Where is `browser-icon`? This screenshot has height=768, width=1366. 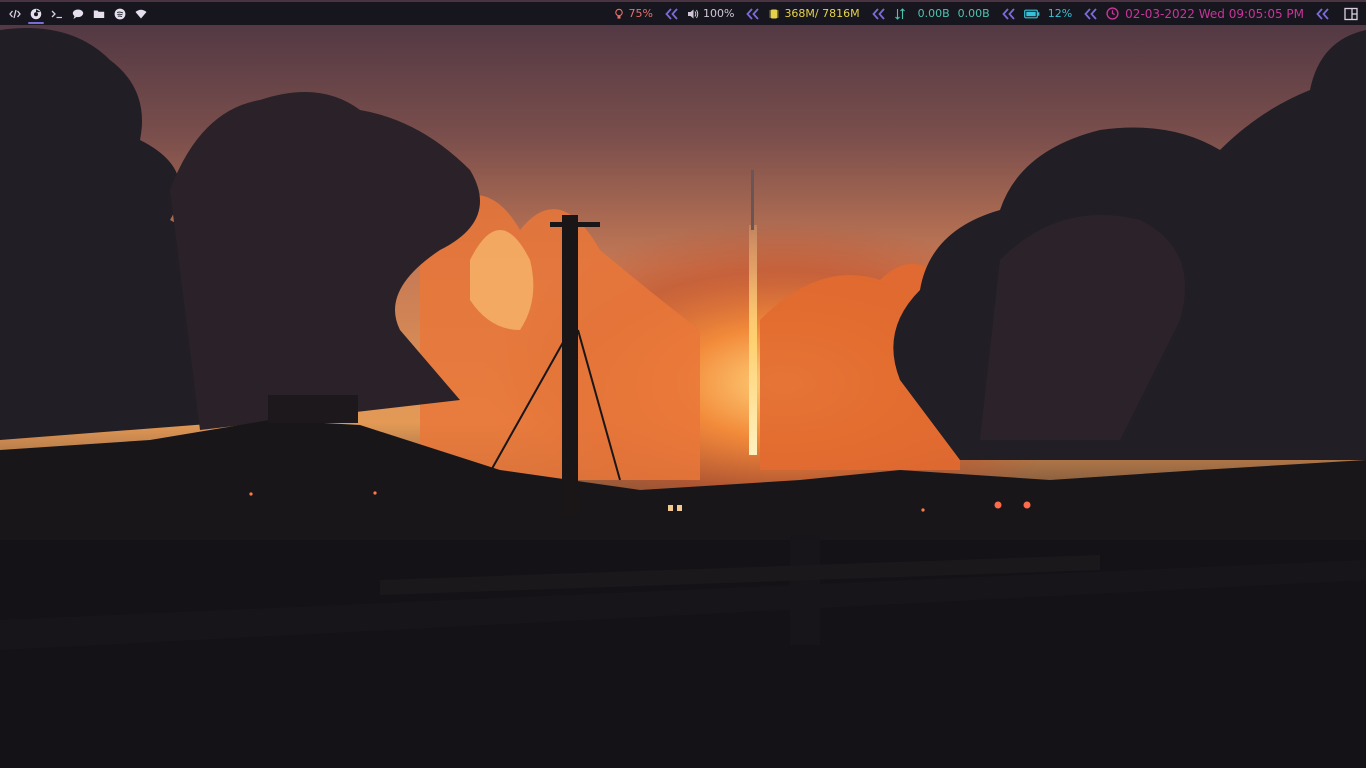
browser-icon is located at coordinates (36, 13).